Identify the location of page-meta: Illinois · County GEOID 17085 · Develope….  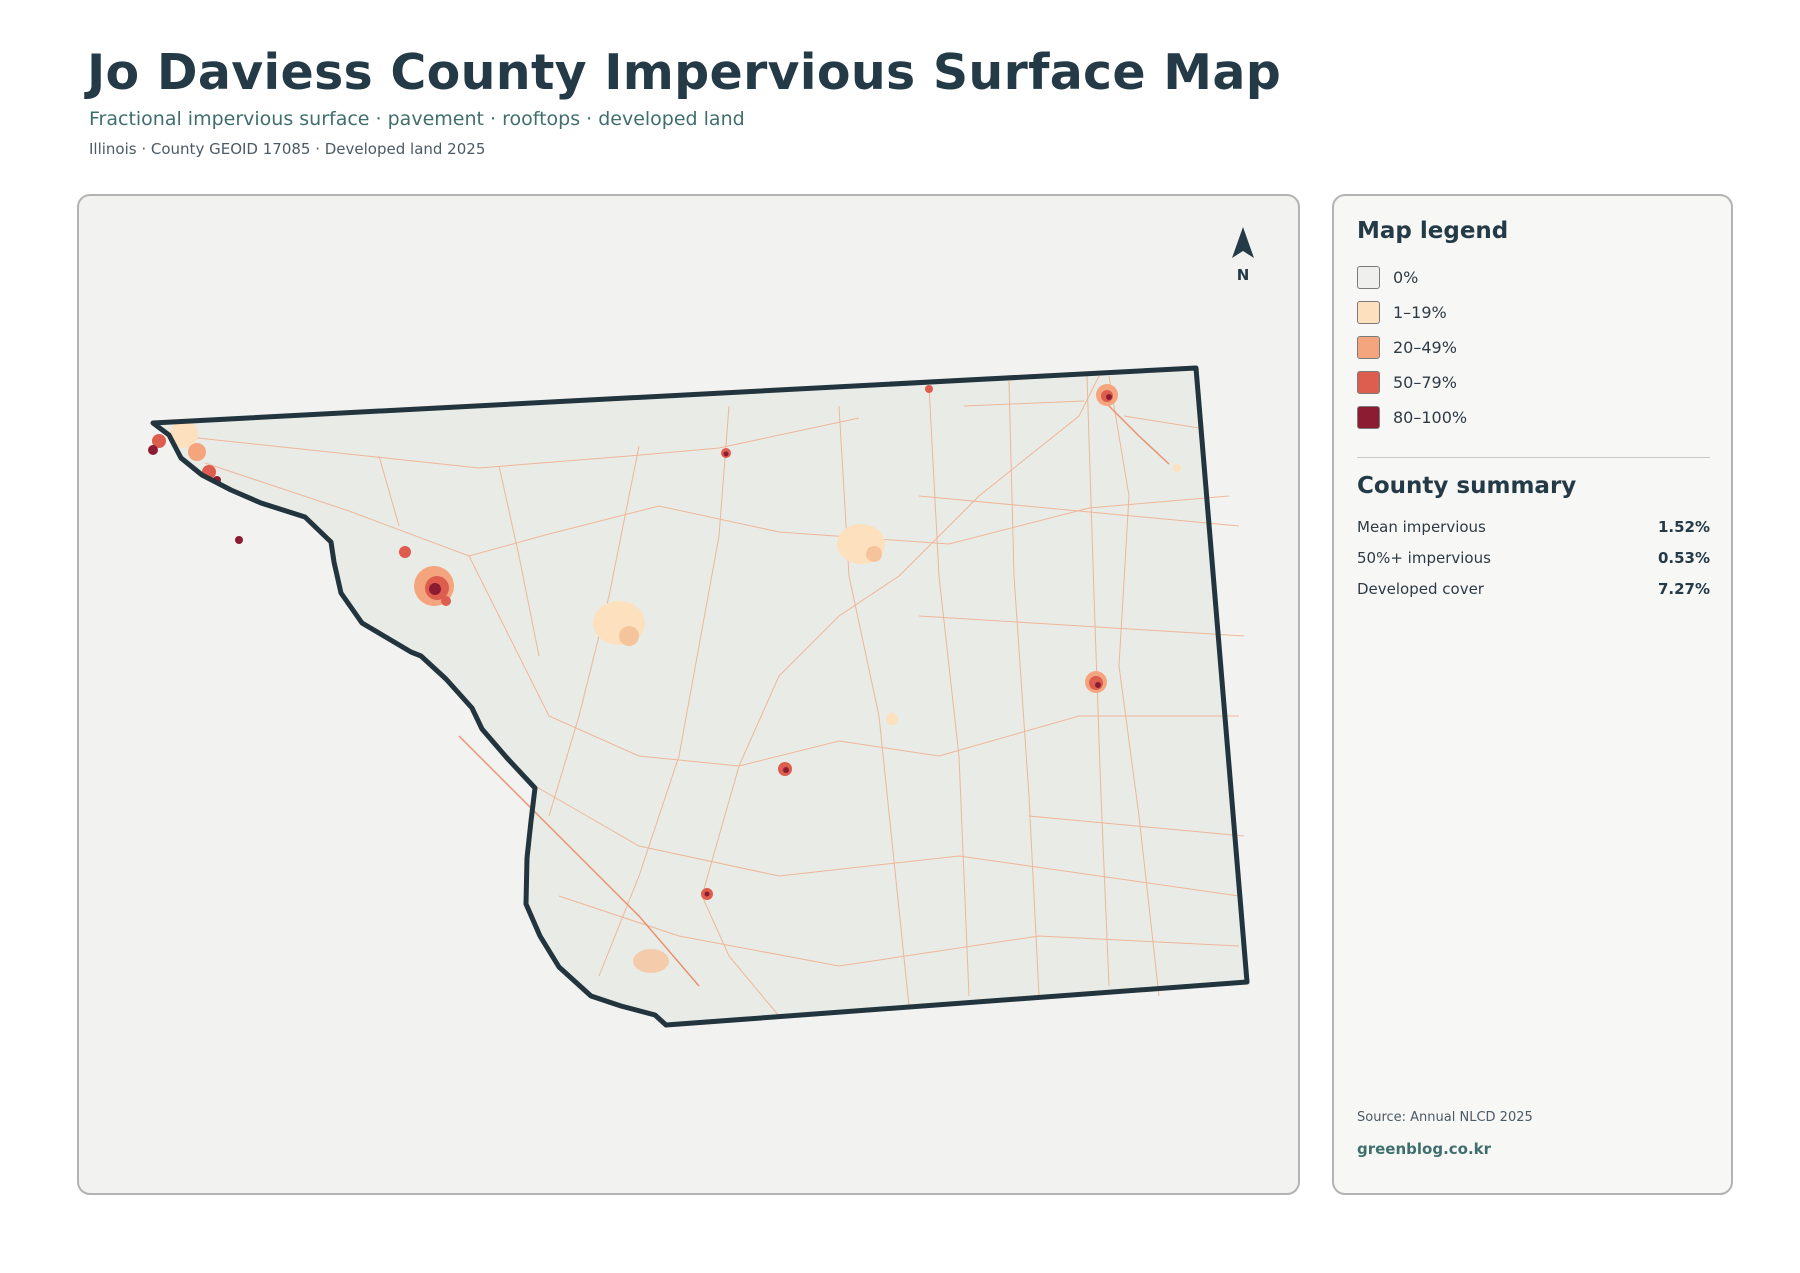
(287, 149).